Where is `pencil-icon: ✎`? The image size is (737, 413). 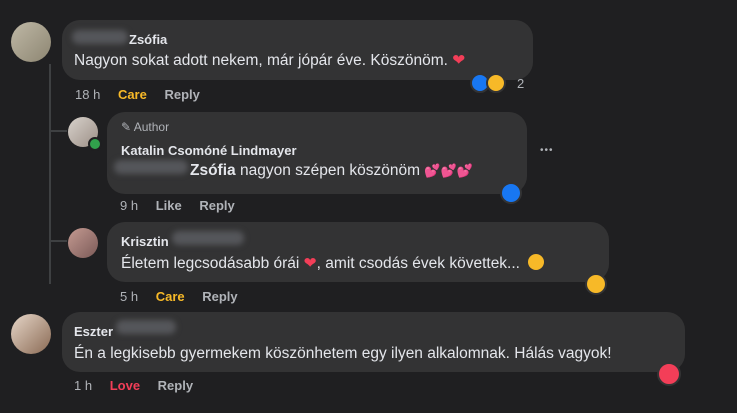 pencil-icon: ✎ is located at coordinates (126, 127).